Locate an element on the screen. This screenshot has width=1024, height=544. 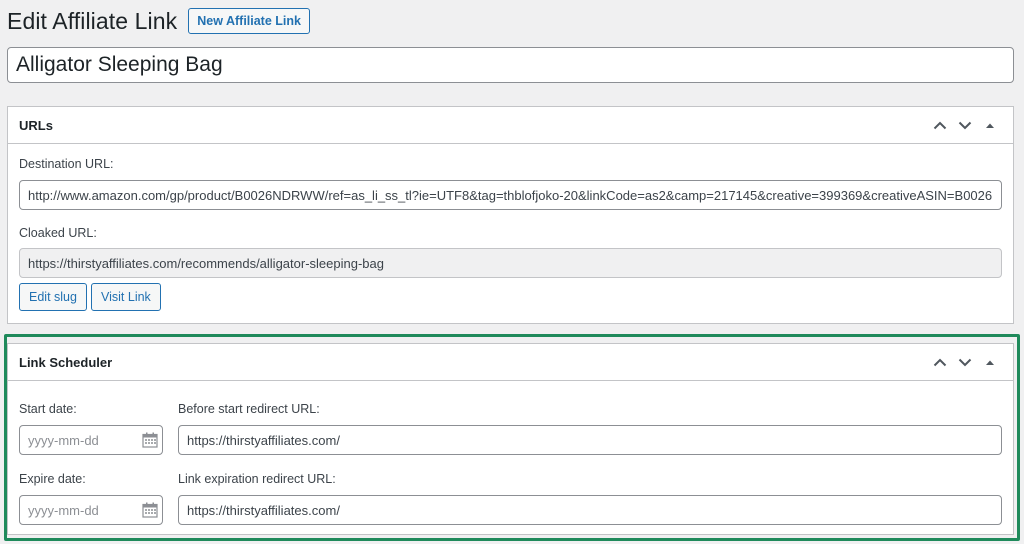
urls-metabox-header: URLs is located at coordinates (510, 125).